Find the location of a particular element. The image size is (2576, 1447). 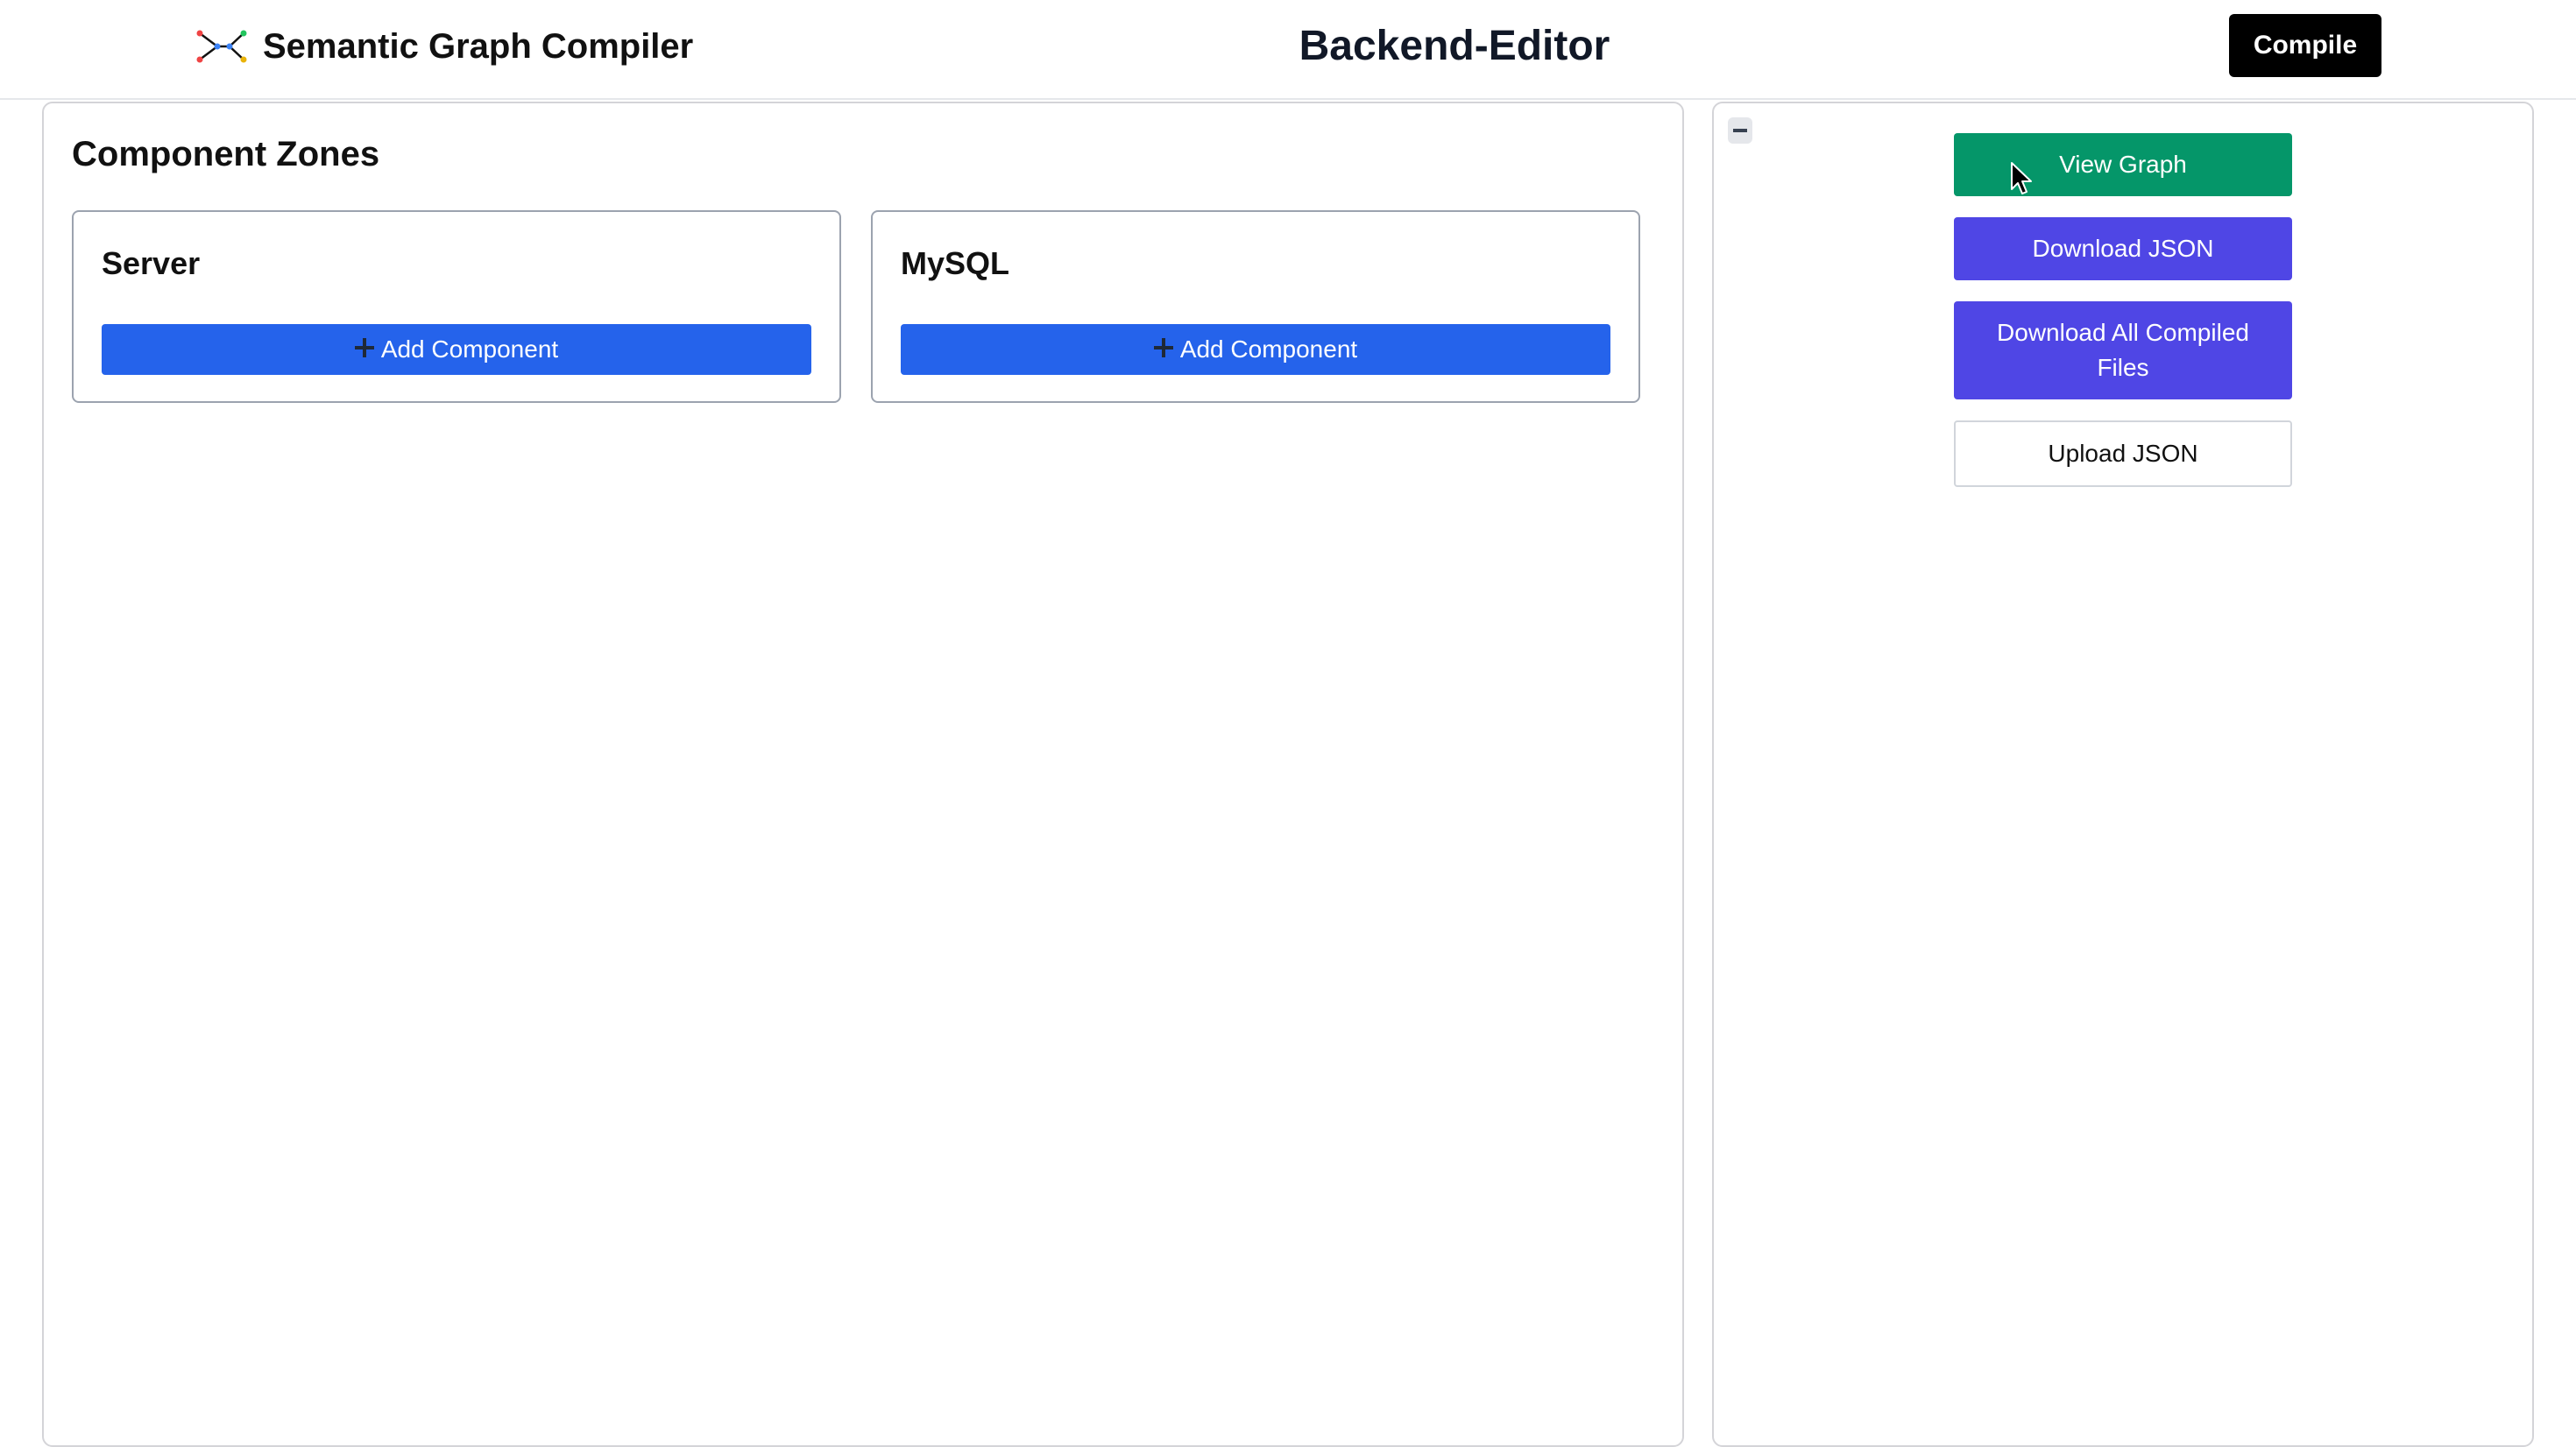

collapse-panel-button is located at coordinates (1740, 130).